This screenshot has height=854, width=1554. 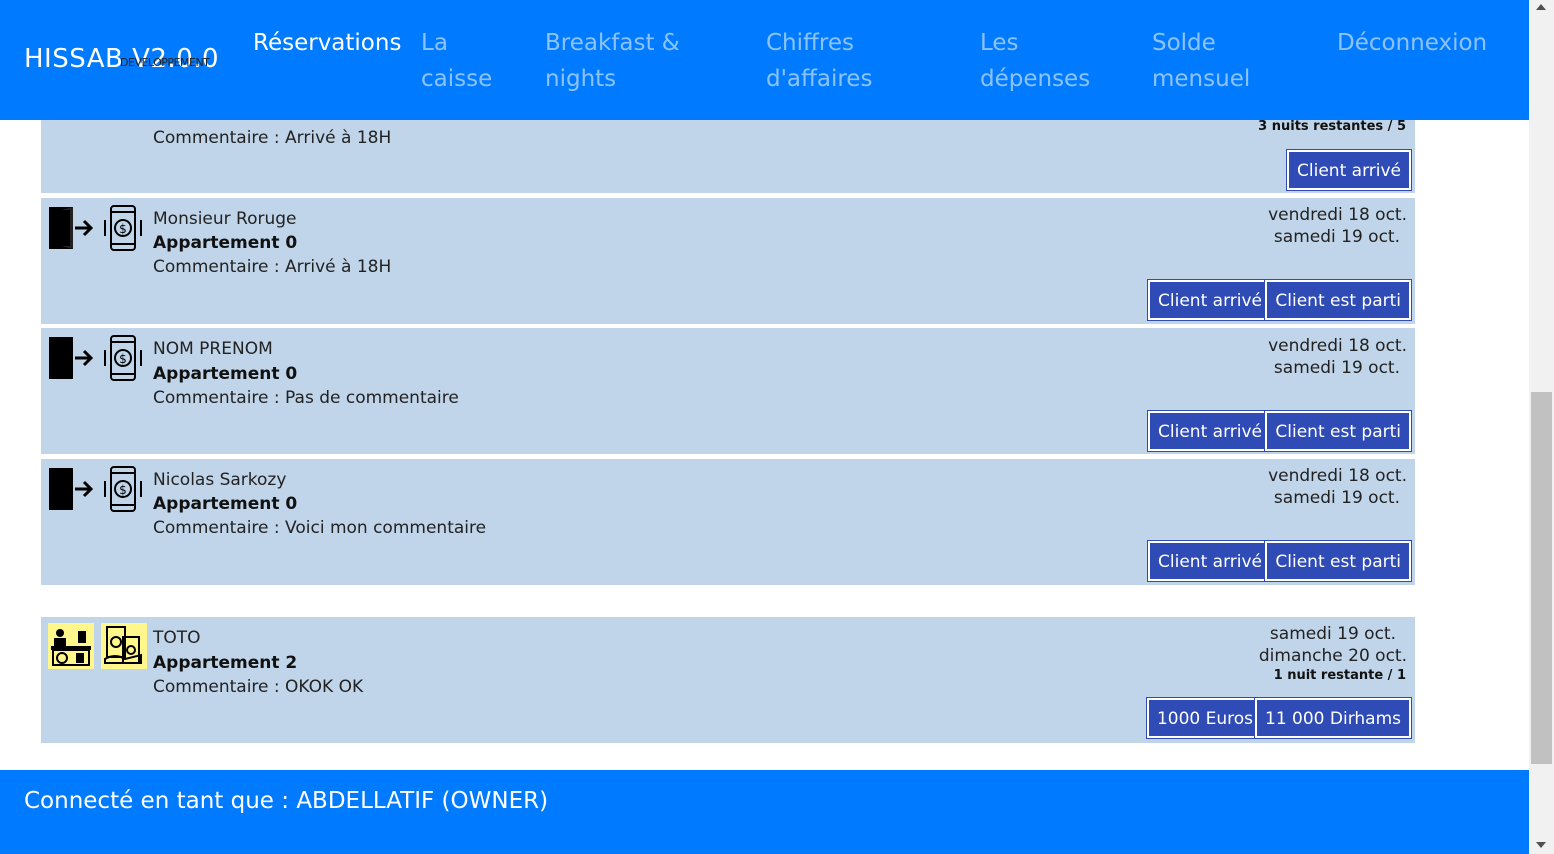 I want to click on reservation-comment: Commentaire : Voici mon commentaire, so click(x=320, y=528).